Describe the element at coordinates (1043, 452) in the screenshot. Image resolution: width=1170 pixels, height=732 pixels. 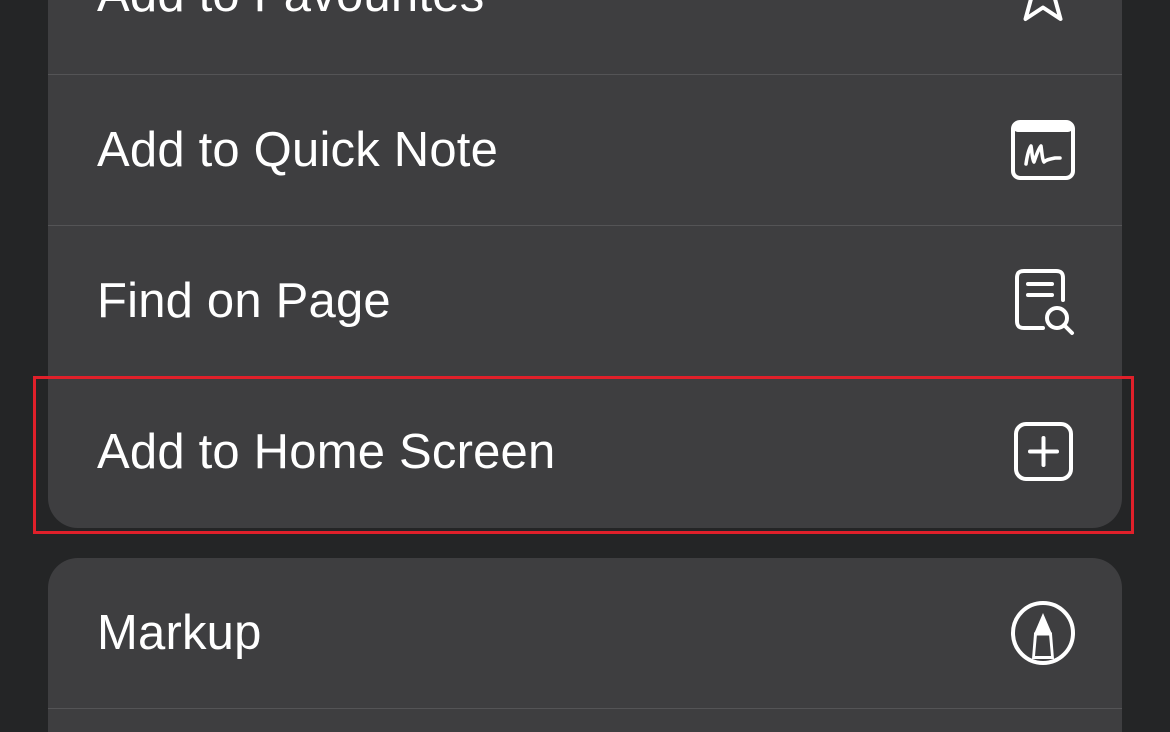
I see `add-square-icon` at that location.